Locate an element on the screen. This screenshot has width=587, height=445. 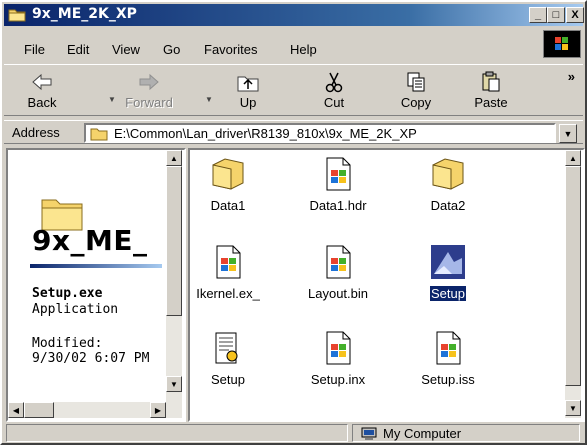
file-list-vertical-scrollbar: ▲ ▼ is located at coordinates (573, 284).